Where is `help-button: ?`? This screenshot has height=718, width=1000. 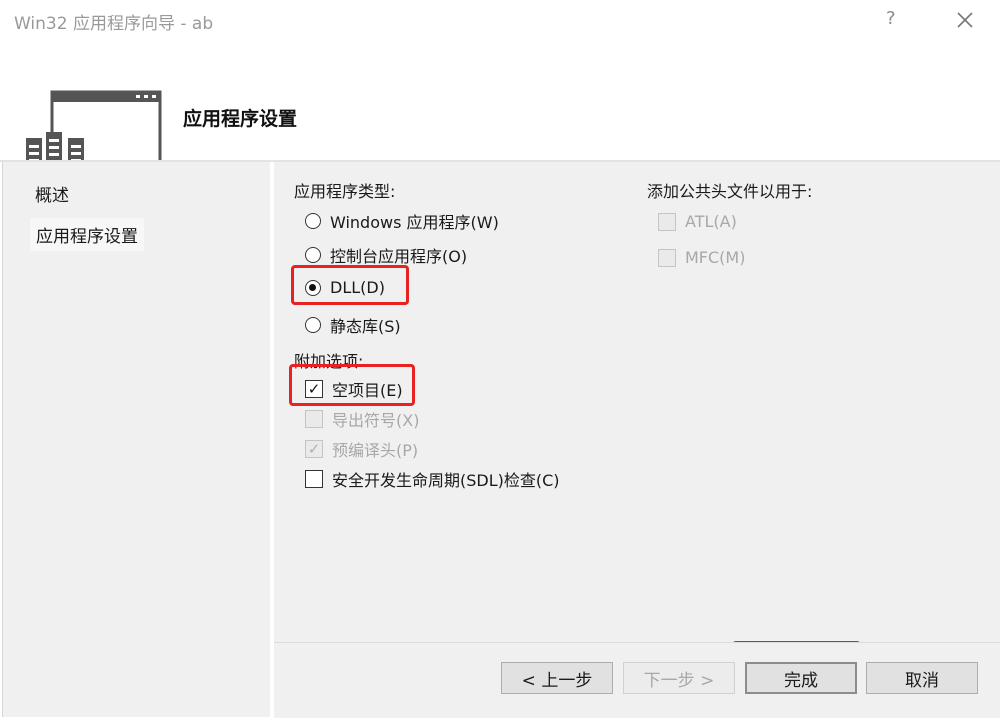 help-button: ? is located at coordinates (891, 18).